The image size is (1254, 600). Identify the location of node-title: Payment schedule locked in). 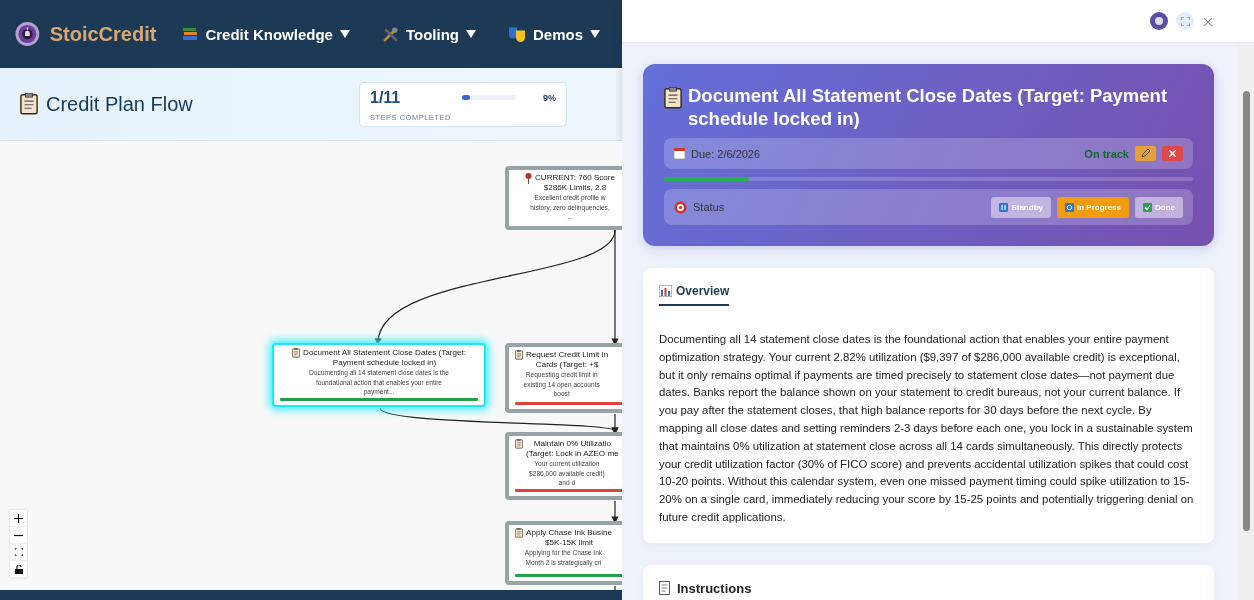
(384, 363).